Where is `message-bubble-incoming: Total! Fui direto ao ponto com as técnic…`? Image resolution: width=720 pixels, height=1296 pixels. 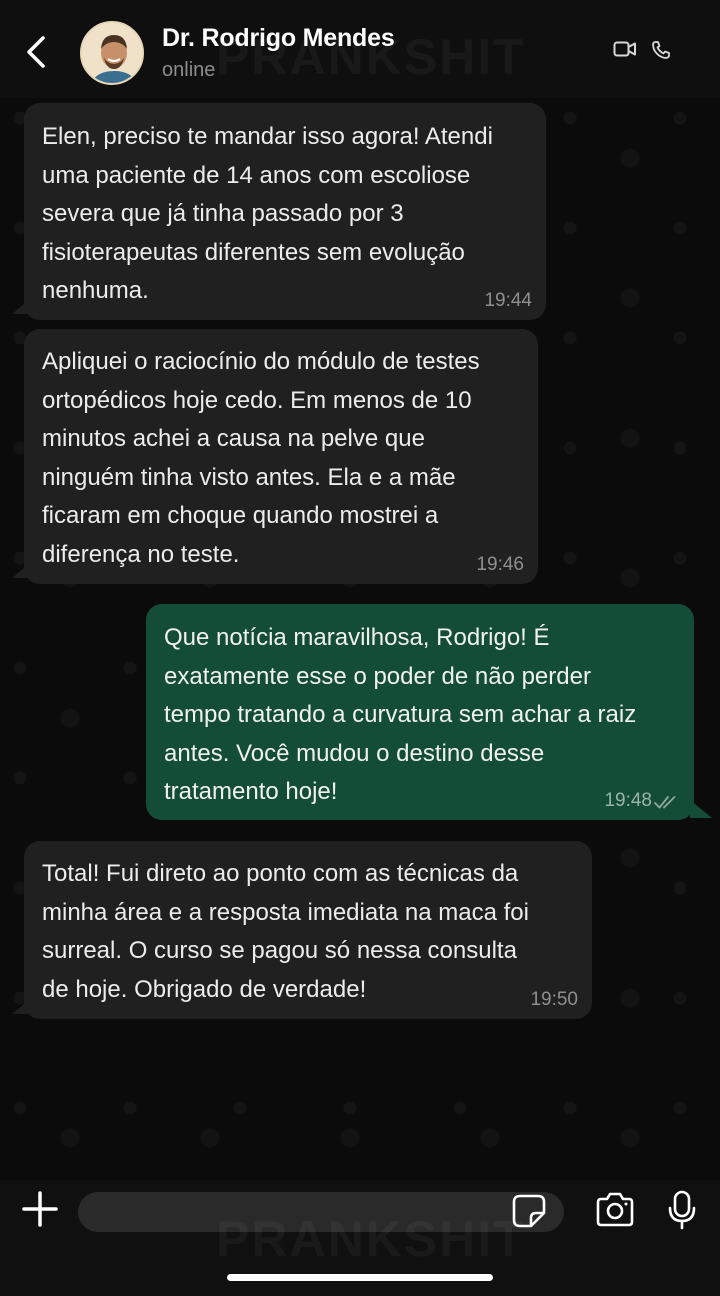
message-bubble-incoming: Total! Fui direto ao ponto com as técnic… is located at coordinates (308, 930).